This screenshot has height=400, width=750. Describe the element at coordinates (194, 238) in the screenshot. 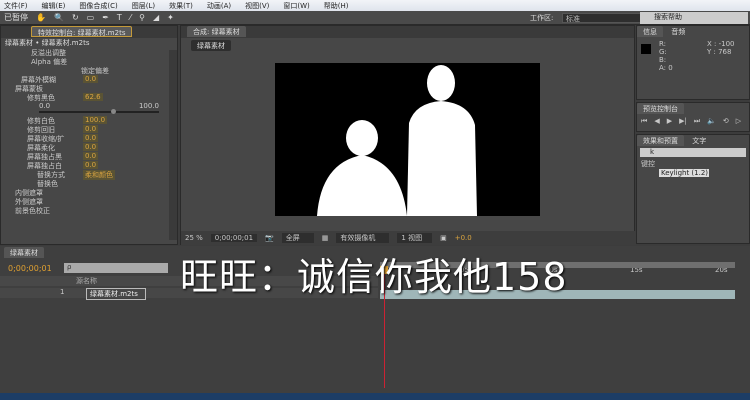

I see `zoom-select: 25 %` at that location.